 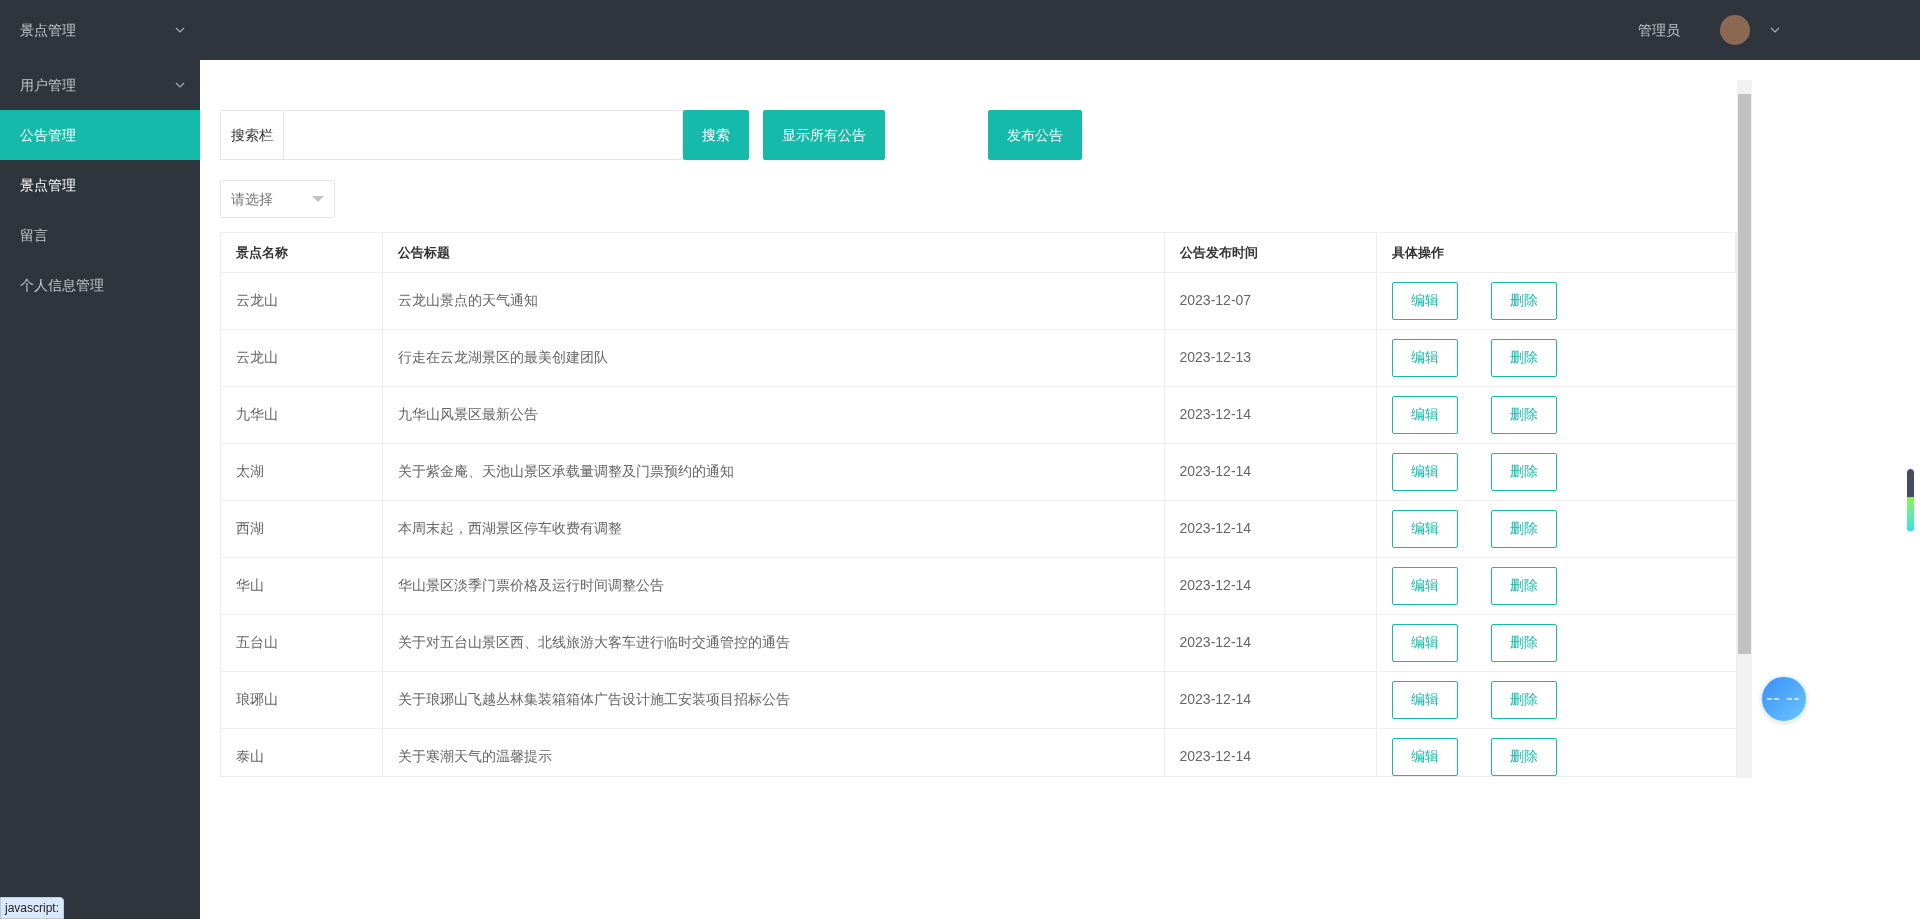 What do you see at coordinates (1270, 252) in the screenshot?
I see `column-header: 公告发布时间` at bounding box center [1270, 252].